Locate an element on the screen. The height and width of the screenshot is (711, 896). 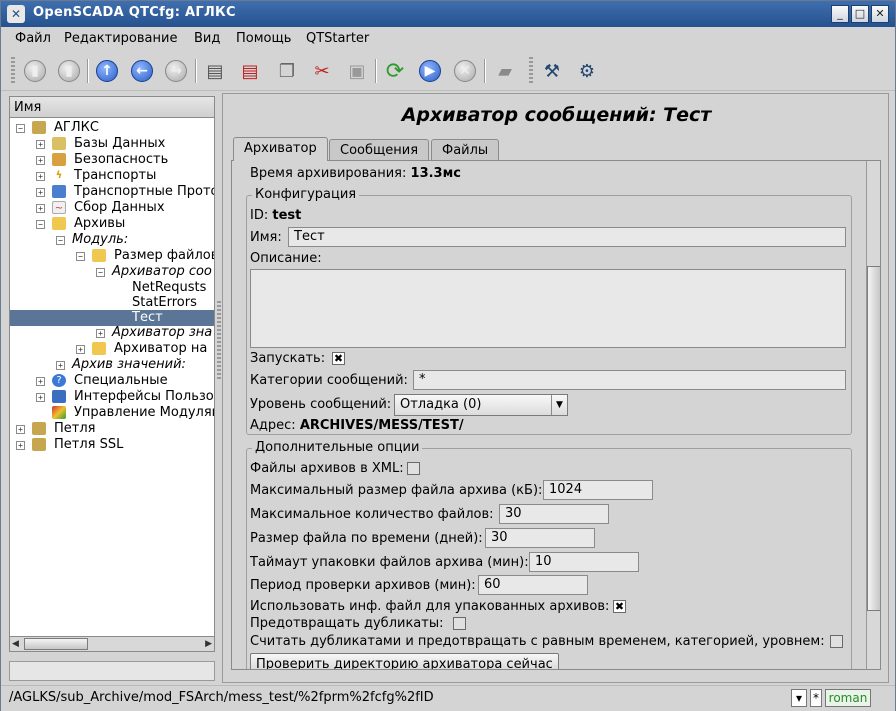
tree-item-transports: Транспорты is located at coordinates (115, 176).